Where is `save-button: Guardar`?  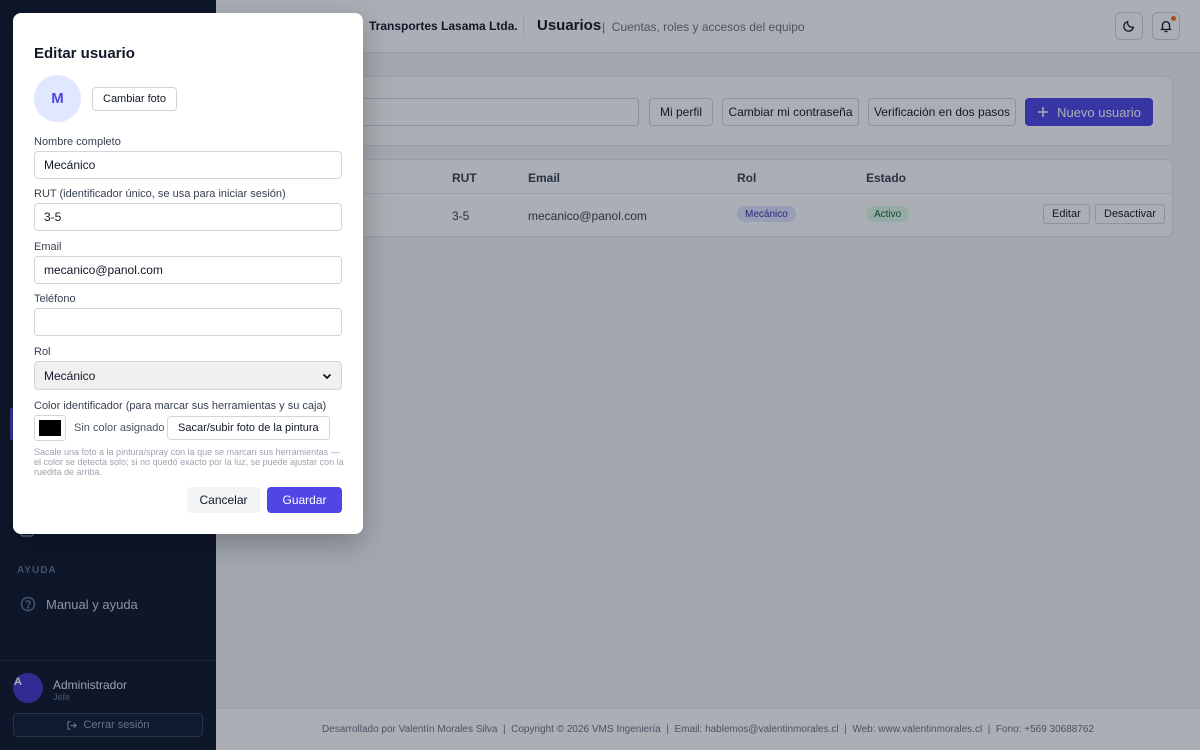 save-button: Guardar is located at coordinates (304, 500).